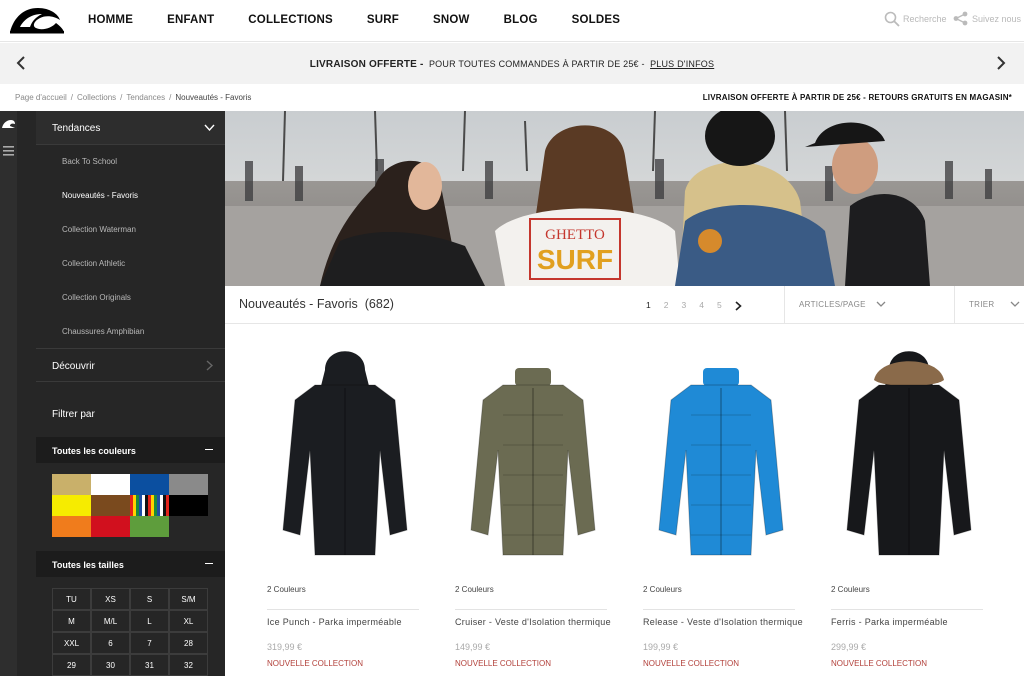 The height and width of the screenshot is (678, 1024). I want to click on size-option: 30, so click(110, 665).